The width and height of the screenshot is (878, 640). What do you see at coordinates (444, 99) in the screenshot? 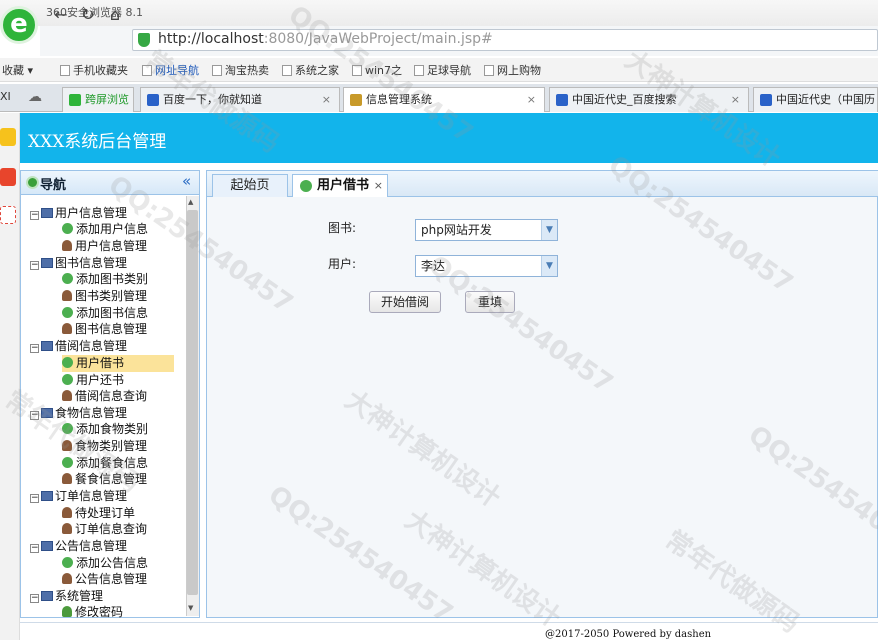
I see `browser-tab-active: 信息管理系统 ×` at bounding box center [444, 99].